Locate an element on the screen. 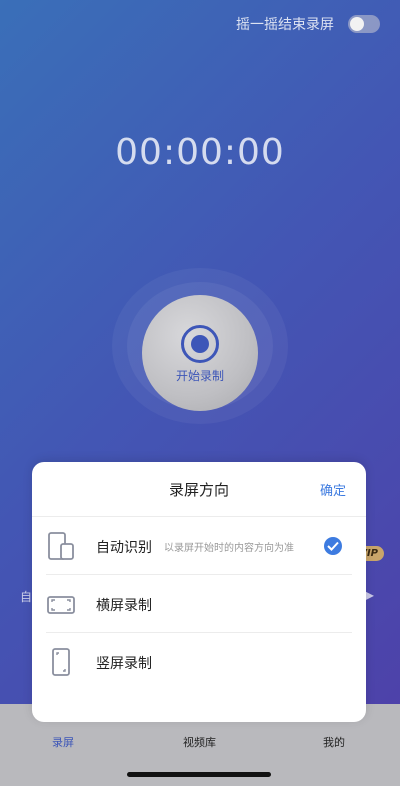  confirm-button: 确定 is located at coordinates (333, 489).